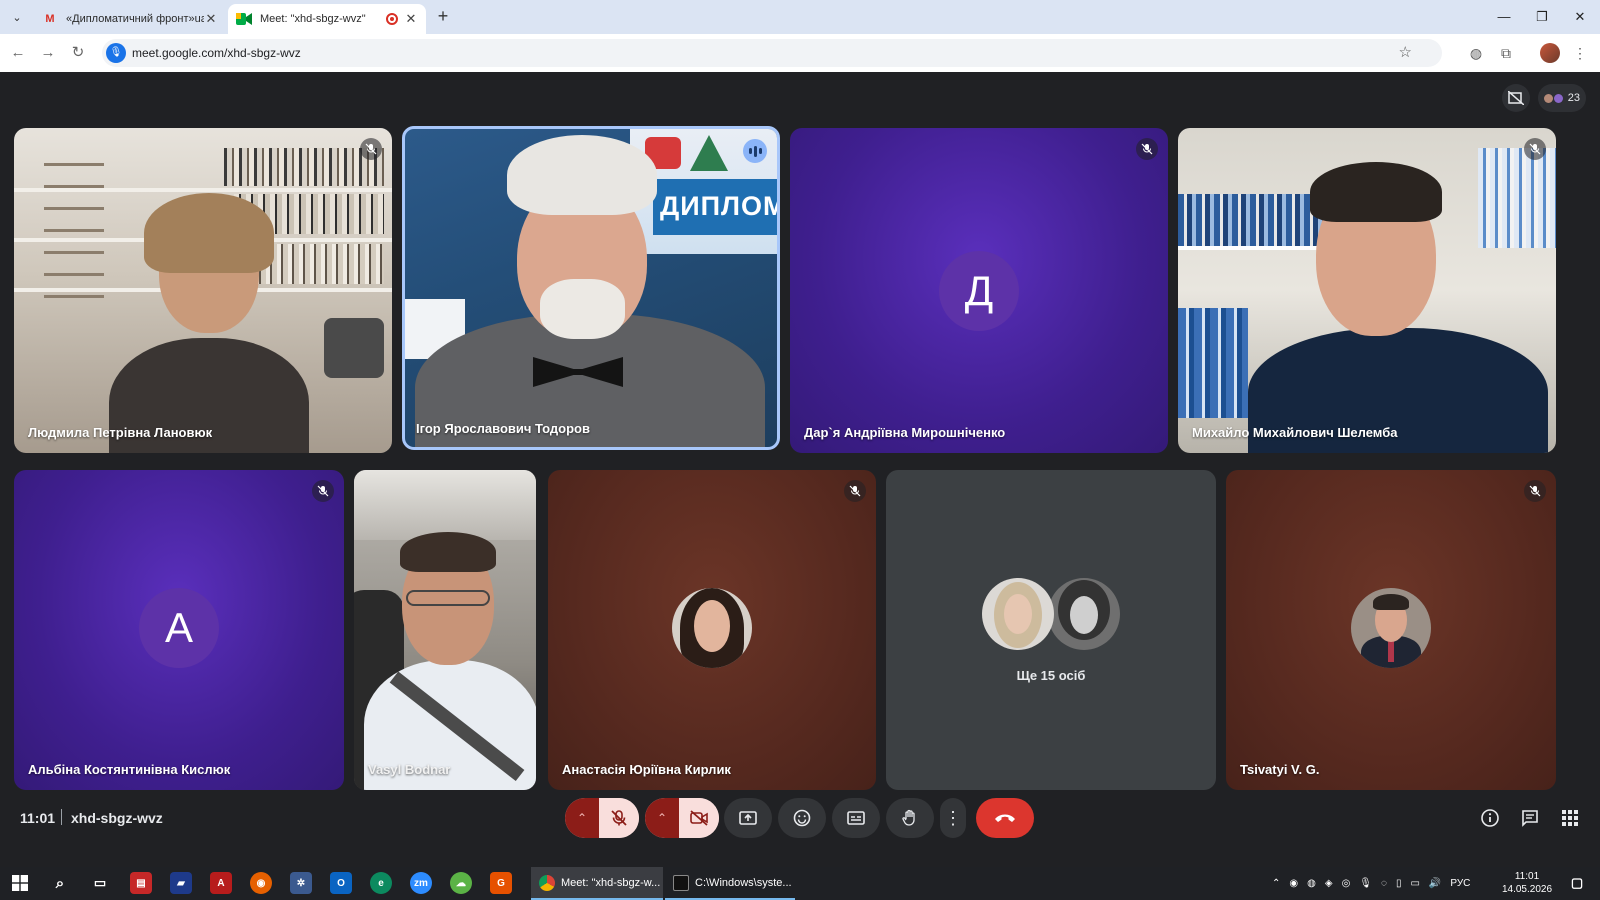  I want to click on participants-button: 23, so click(1561, 98).